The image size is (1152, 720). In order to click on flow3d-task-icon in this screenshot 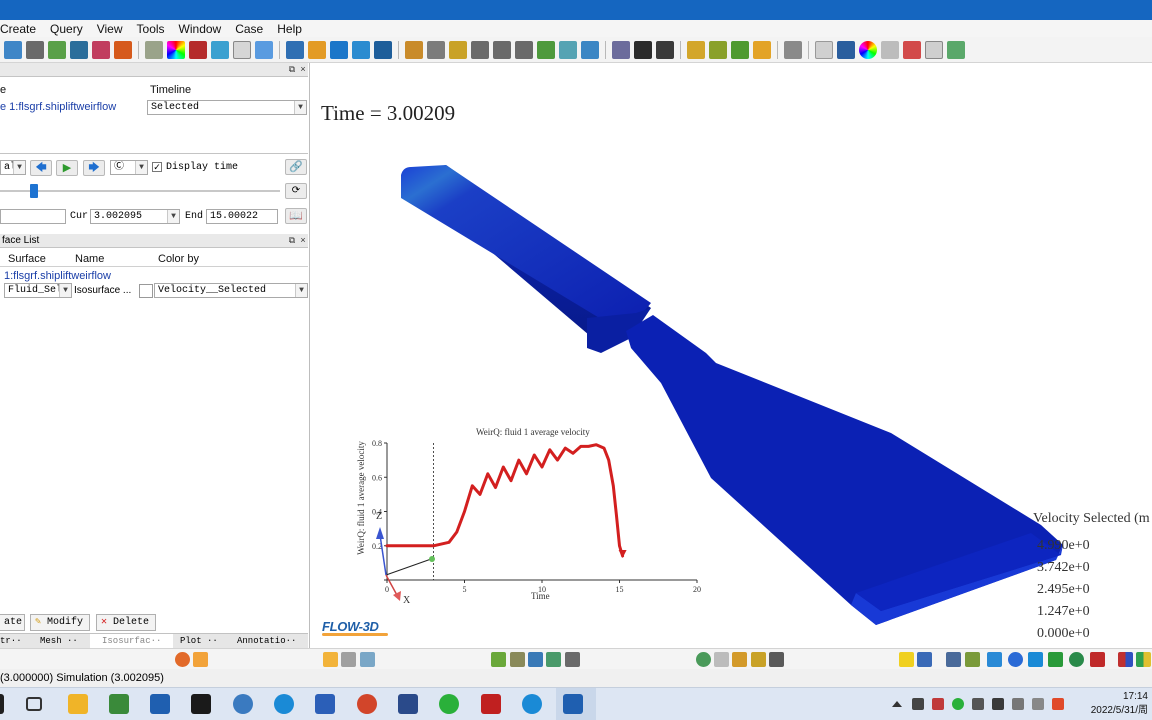, I will do `click(573, 704)`.